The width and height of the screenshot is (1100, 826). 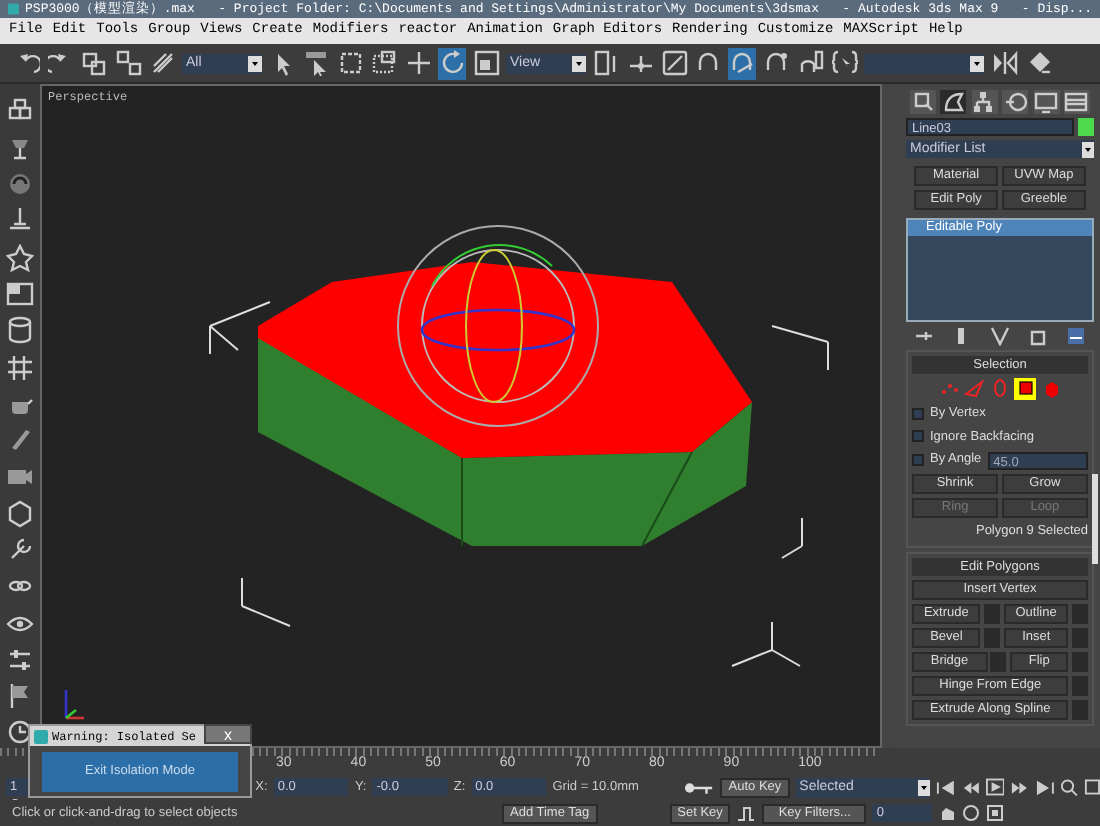 I want to click on mirror-button, so click(x=1004, y=63).